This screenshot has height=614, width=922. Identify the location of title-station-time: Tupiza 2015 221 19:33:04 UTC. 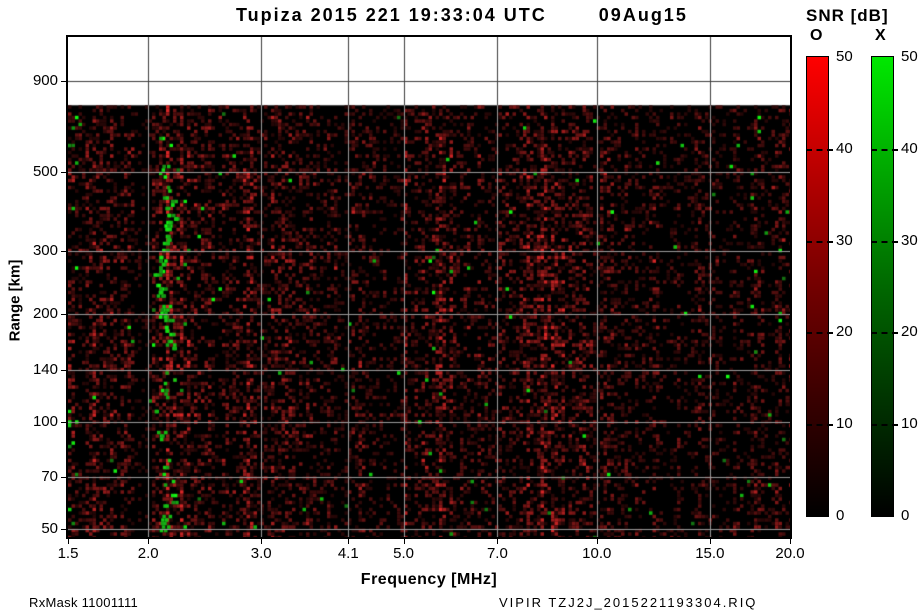
(391, 15).